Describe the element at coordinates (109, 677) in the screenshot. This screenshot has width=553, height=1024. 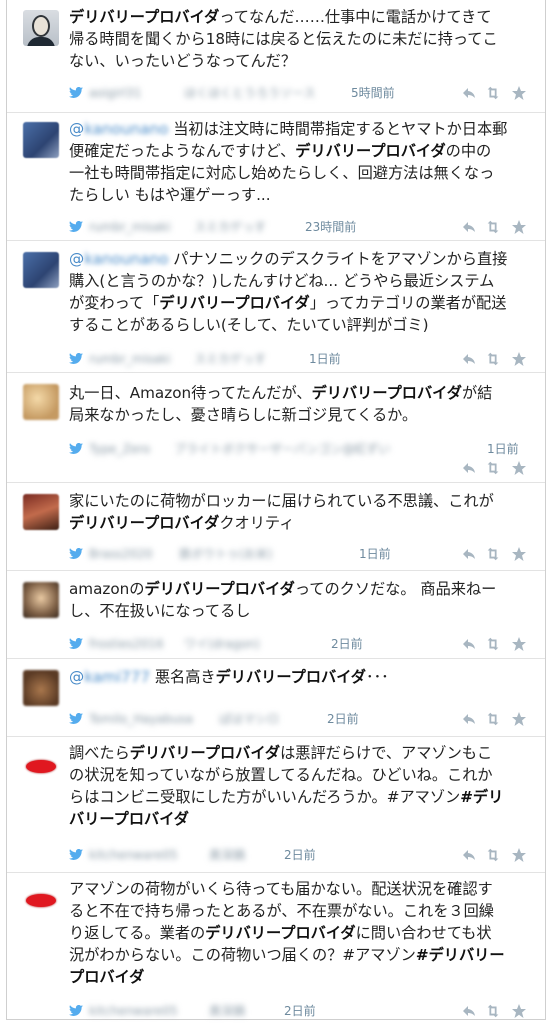
I see `mention-link: @kami777` at that location.